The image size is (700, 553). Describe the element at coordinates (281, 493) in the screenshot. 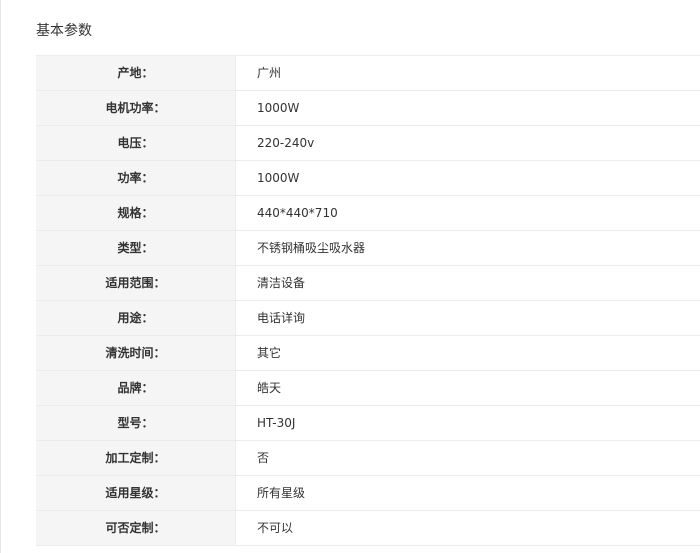

I see `spec-value: 所有星级` at that location.